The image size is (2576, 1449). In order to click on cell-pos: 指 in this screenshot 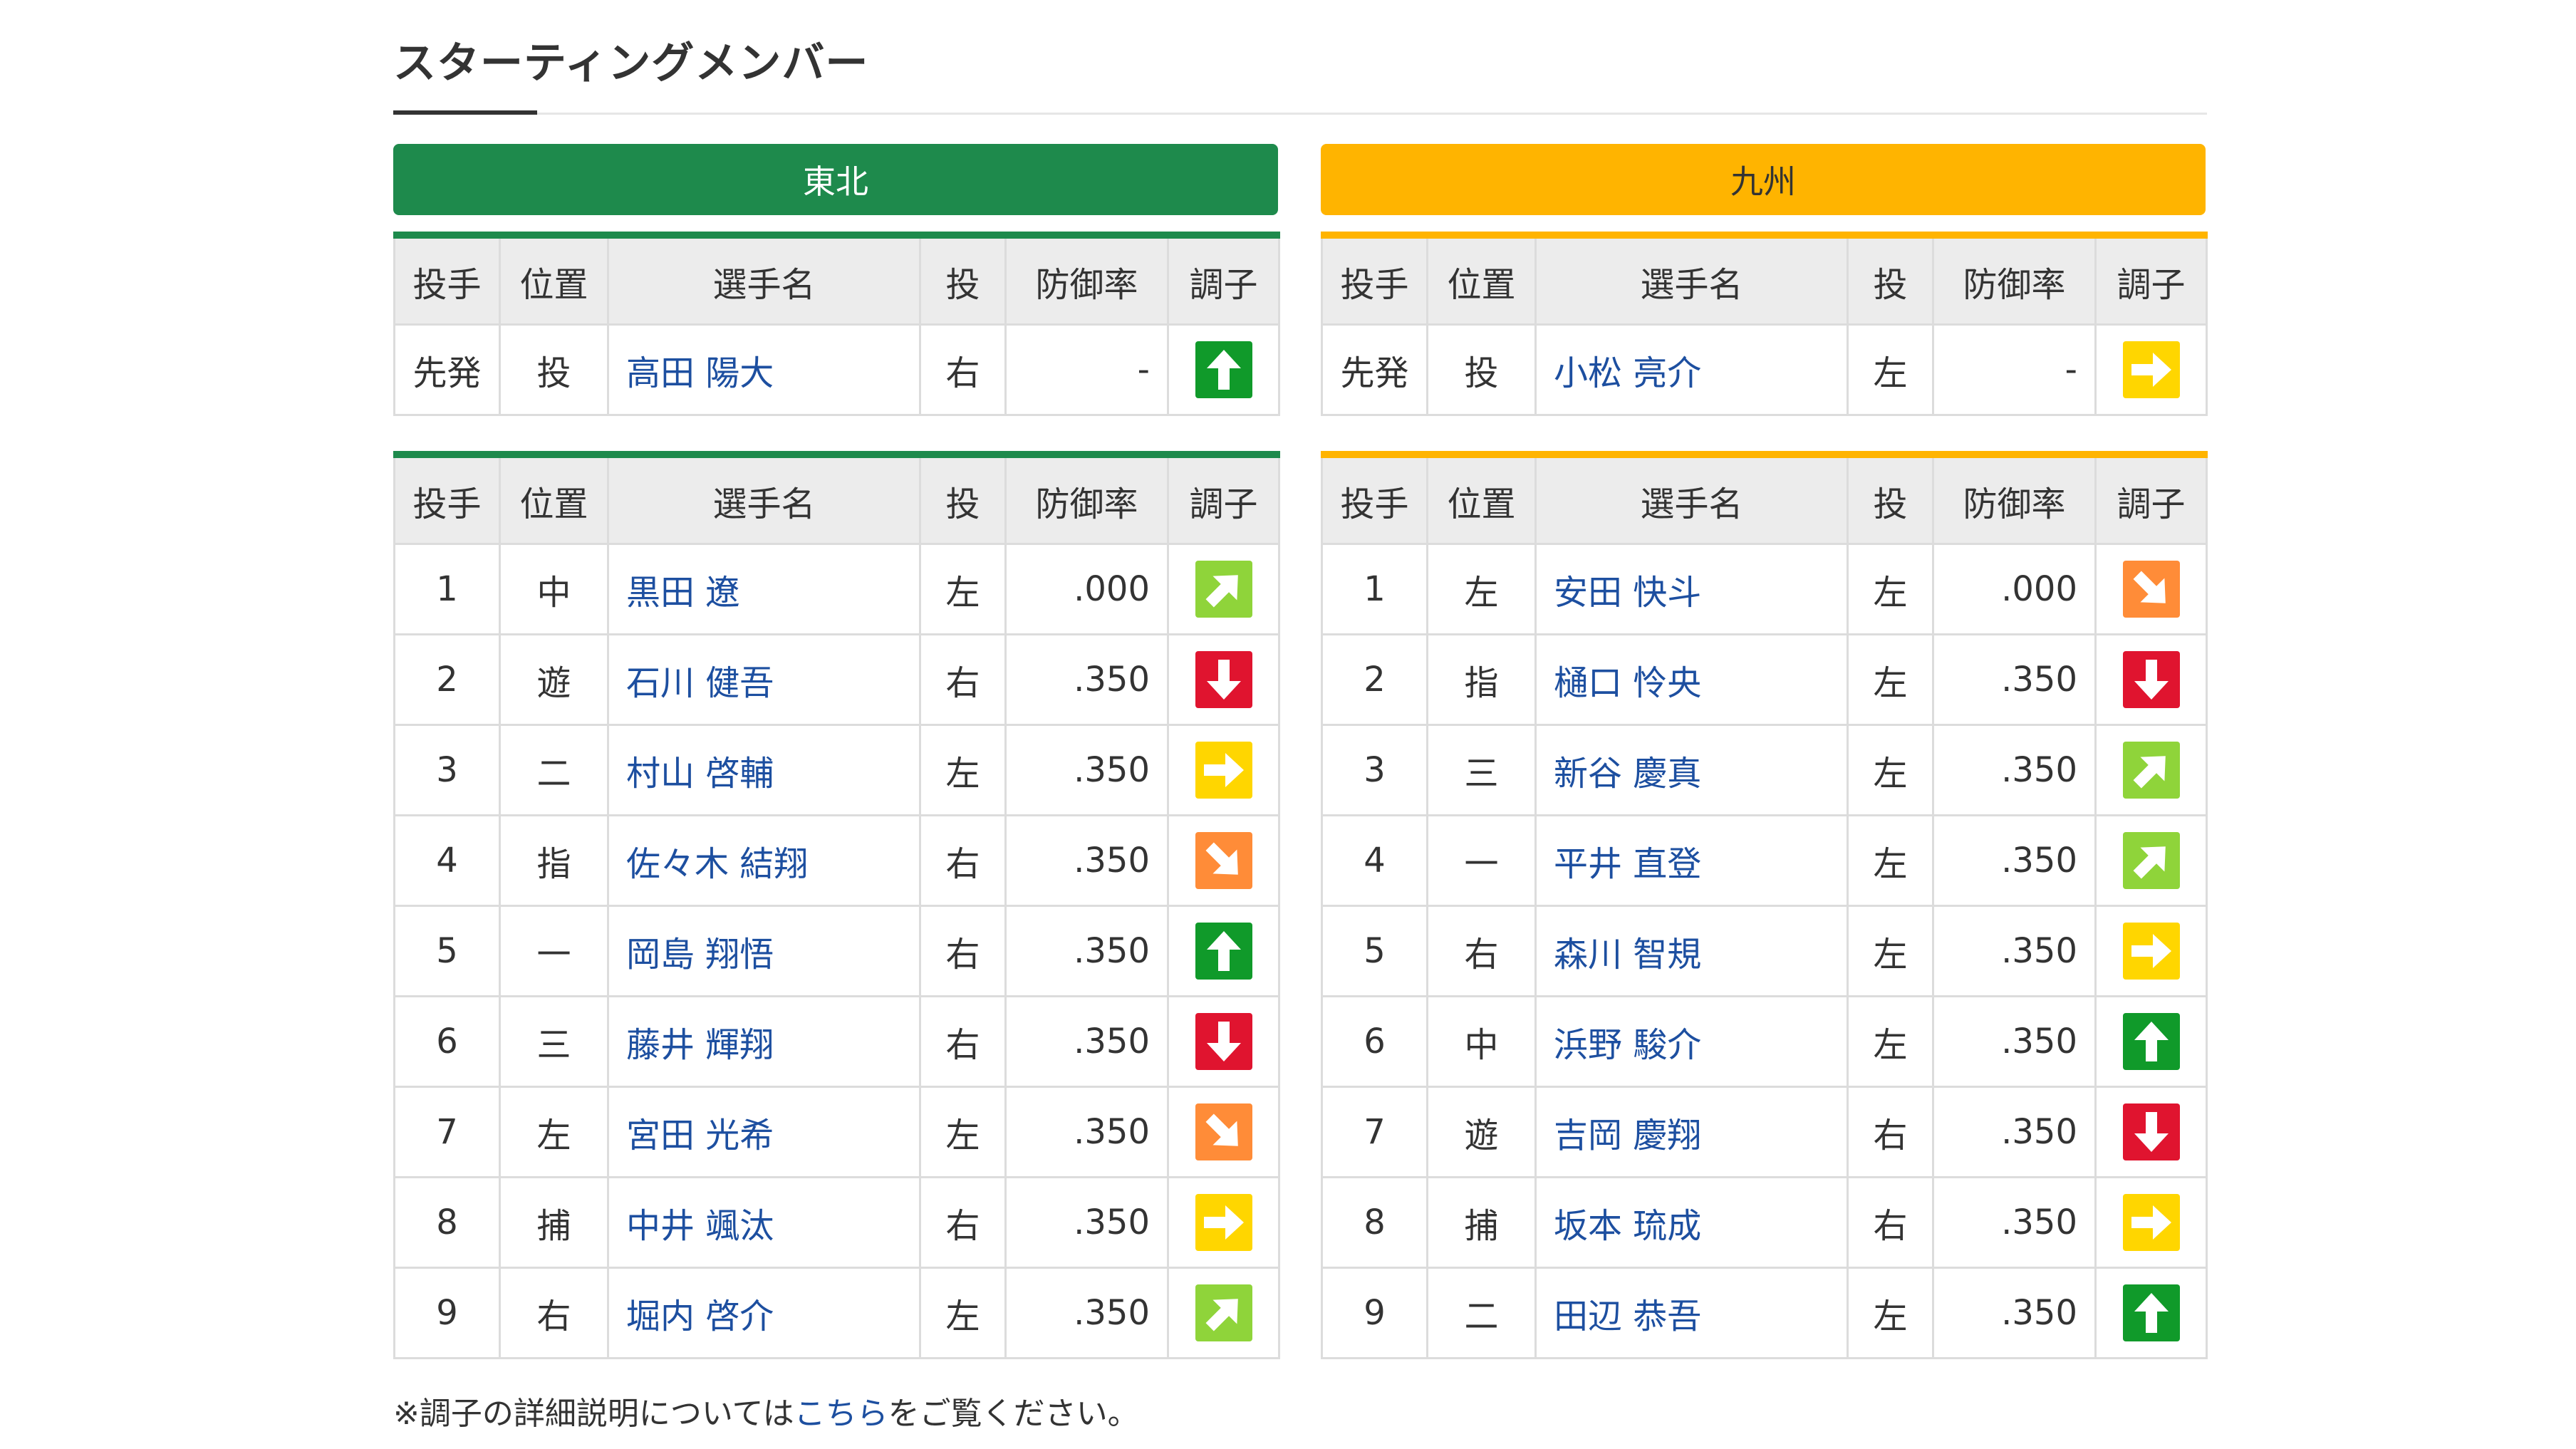, I will do `click(1481, 679)`.